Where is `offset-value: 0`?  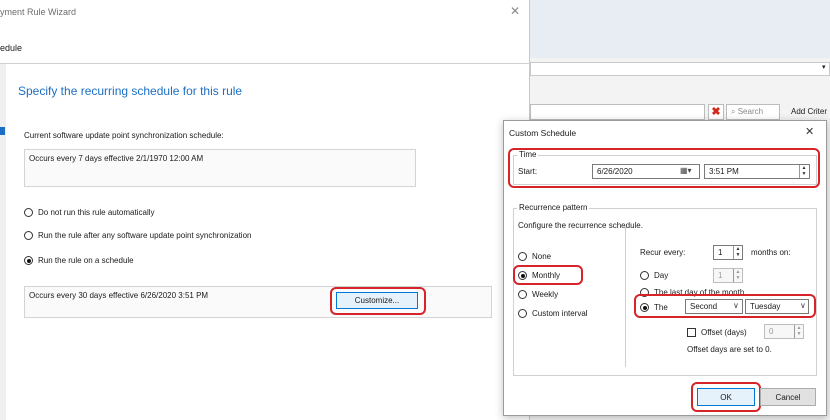
offset-value: 0 is located at coordinates (771, 331).